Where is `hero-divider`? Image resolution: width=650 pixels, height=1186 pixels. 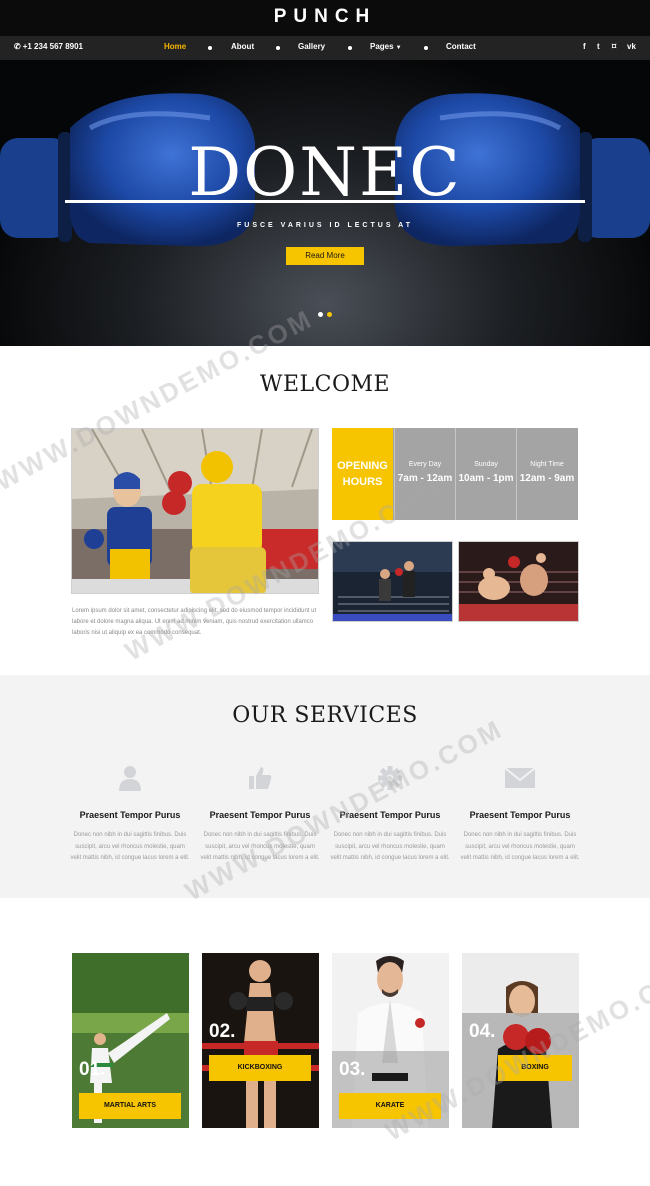 hero-divider is located at coordinates (325, 201).